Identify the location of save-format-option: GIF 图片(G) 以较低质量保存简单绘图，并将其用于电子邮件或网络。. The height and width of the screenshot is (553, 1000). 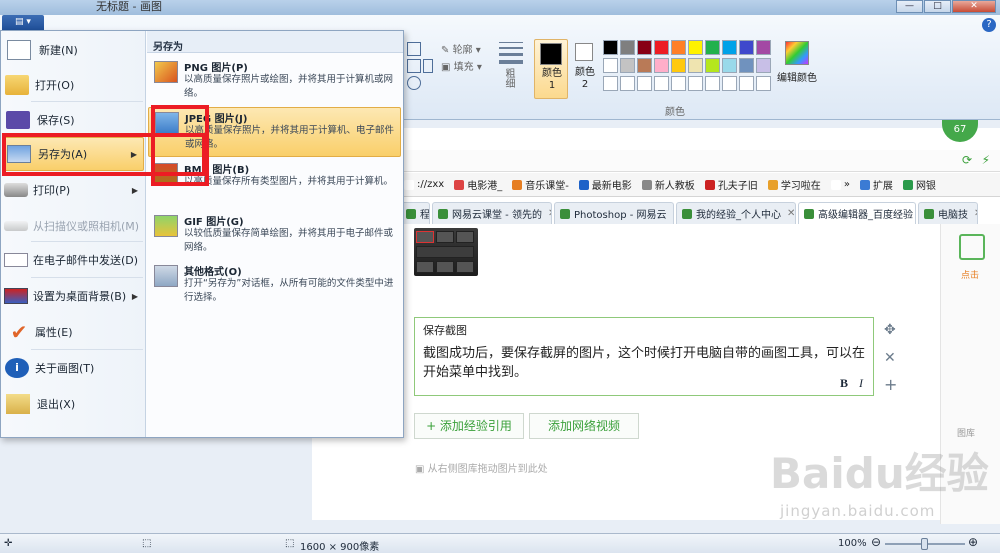
(274, 236).